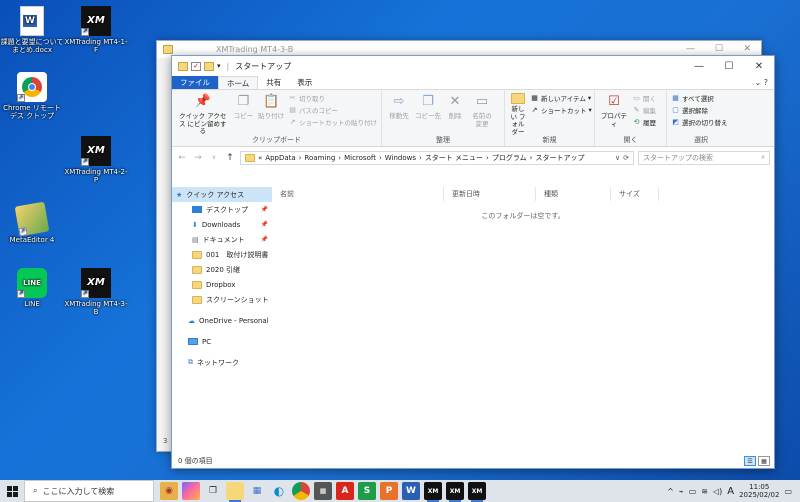  Describe the element at coordinates (644, 110) in the screenshot. I see `edit-button: ✎ 編集` at that location.